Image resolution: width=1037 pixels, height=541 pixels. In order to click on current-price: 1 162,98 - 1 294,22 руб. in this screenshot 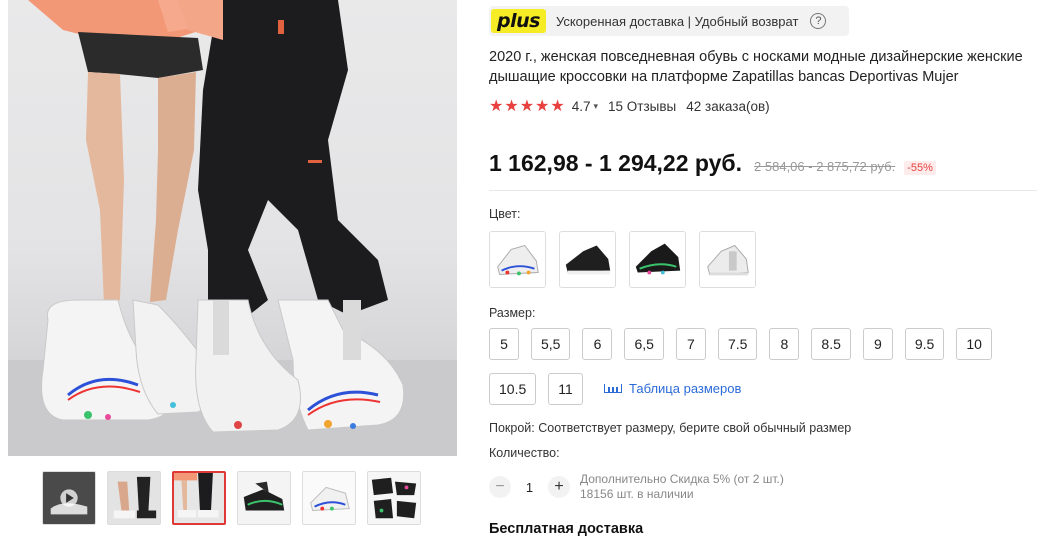, I will do `click(616, 163)`.